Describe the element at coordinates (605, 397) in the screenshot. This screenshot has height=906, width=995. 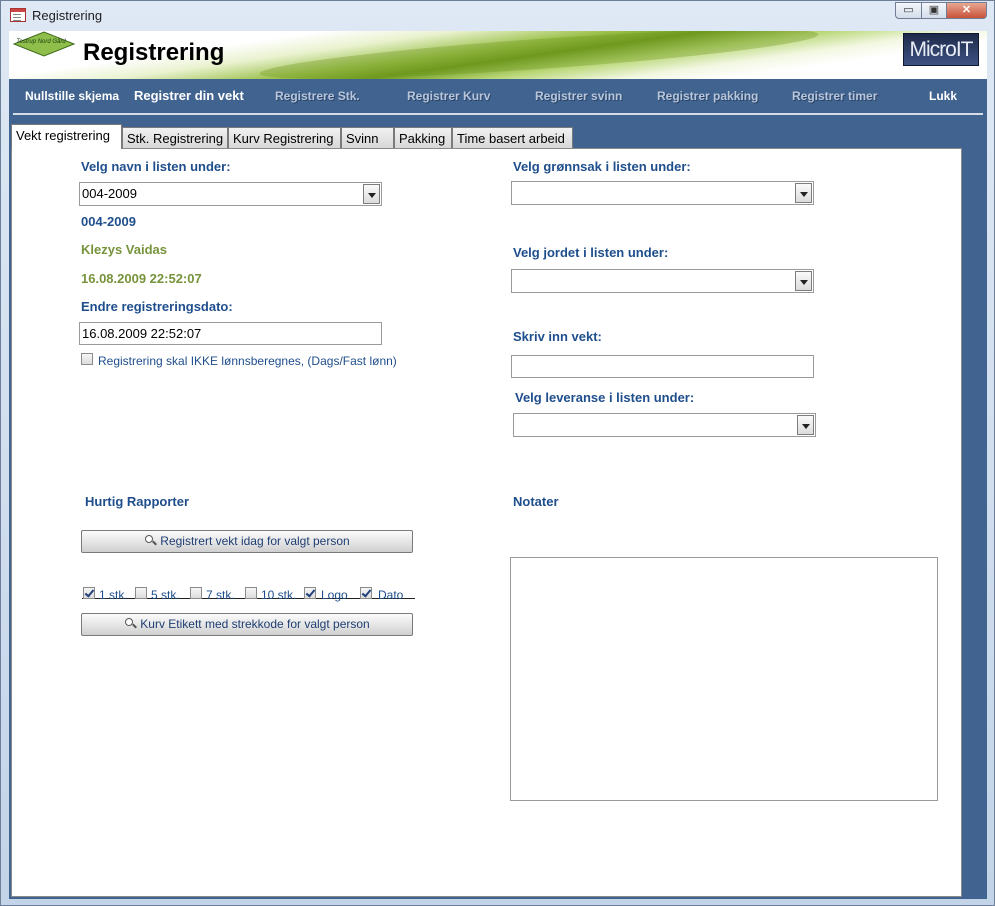
I see `delivery-label: Velg leveranse i listen under:` at that location.